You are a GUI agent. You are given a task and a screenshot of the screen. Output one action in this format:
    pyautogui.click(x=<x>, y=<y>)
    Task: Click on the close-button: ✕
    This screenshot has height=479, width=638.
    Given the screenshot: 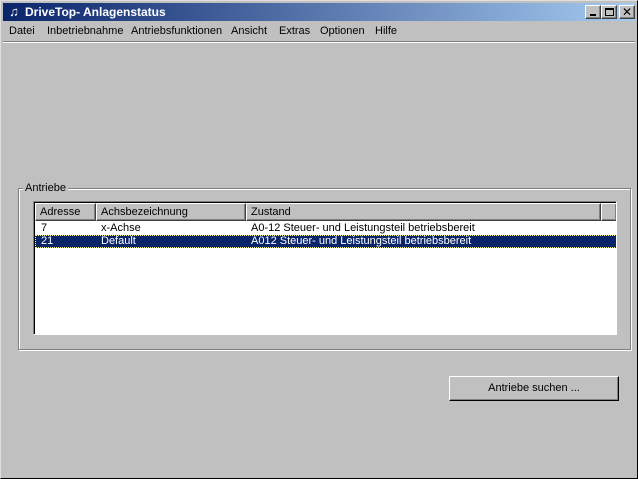 What is the action you would take?
    pyautogui.click(x=627, y=12)
    